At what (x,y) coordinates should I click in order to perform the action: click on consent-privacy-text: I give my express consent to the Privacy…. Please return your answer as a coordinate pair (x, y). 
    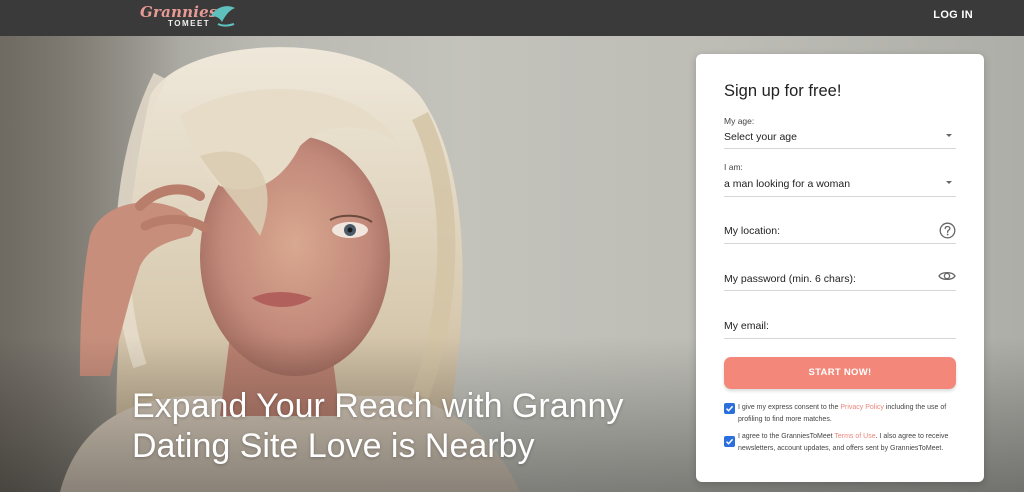
    Looking at the image, I should click on (851, 414).